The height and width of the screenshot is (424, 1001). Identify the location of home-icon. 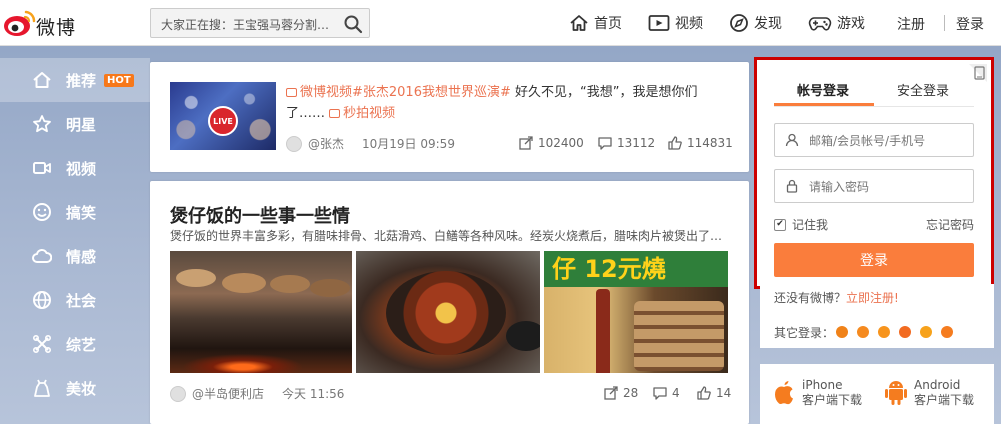
(42, 80).